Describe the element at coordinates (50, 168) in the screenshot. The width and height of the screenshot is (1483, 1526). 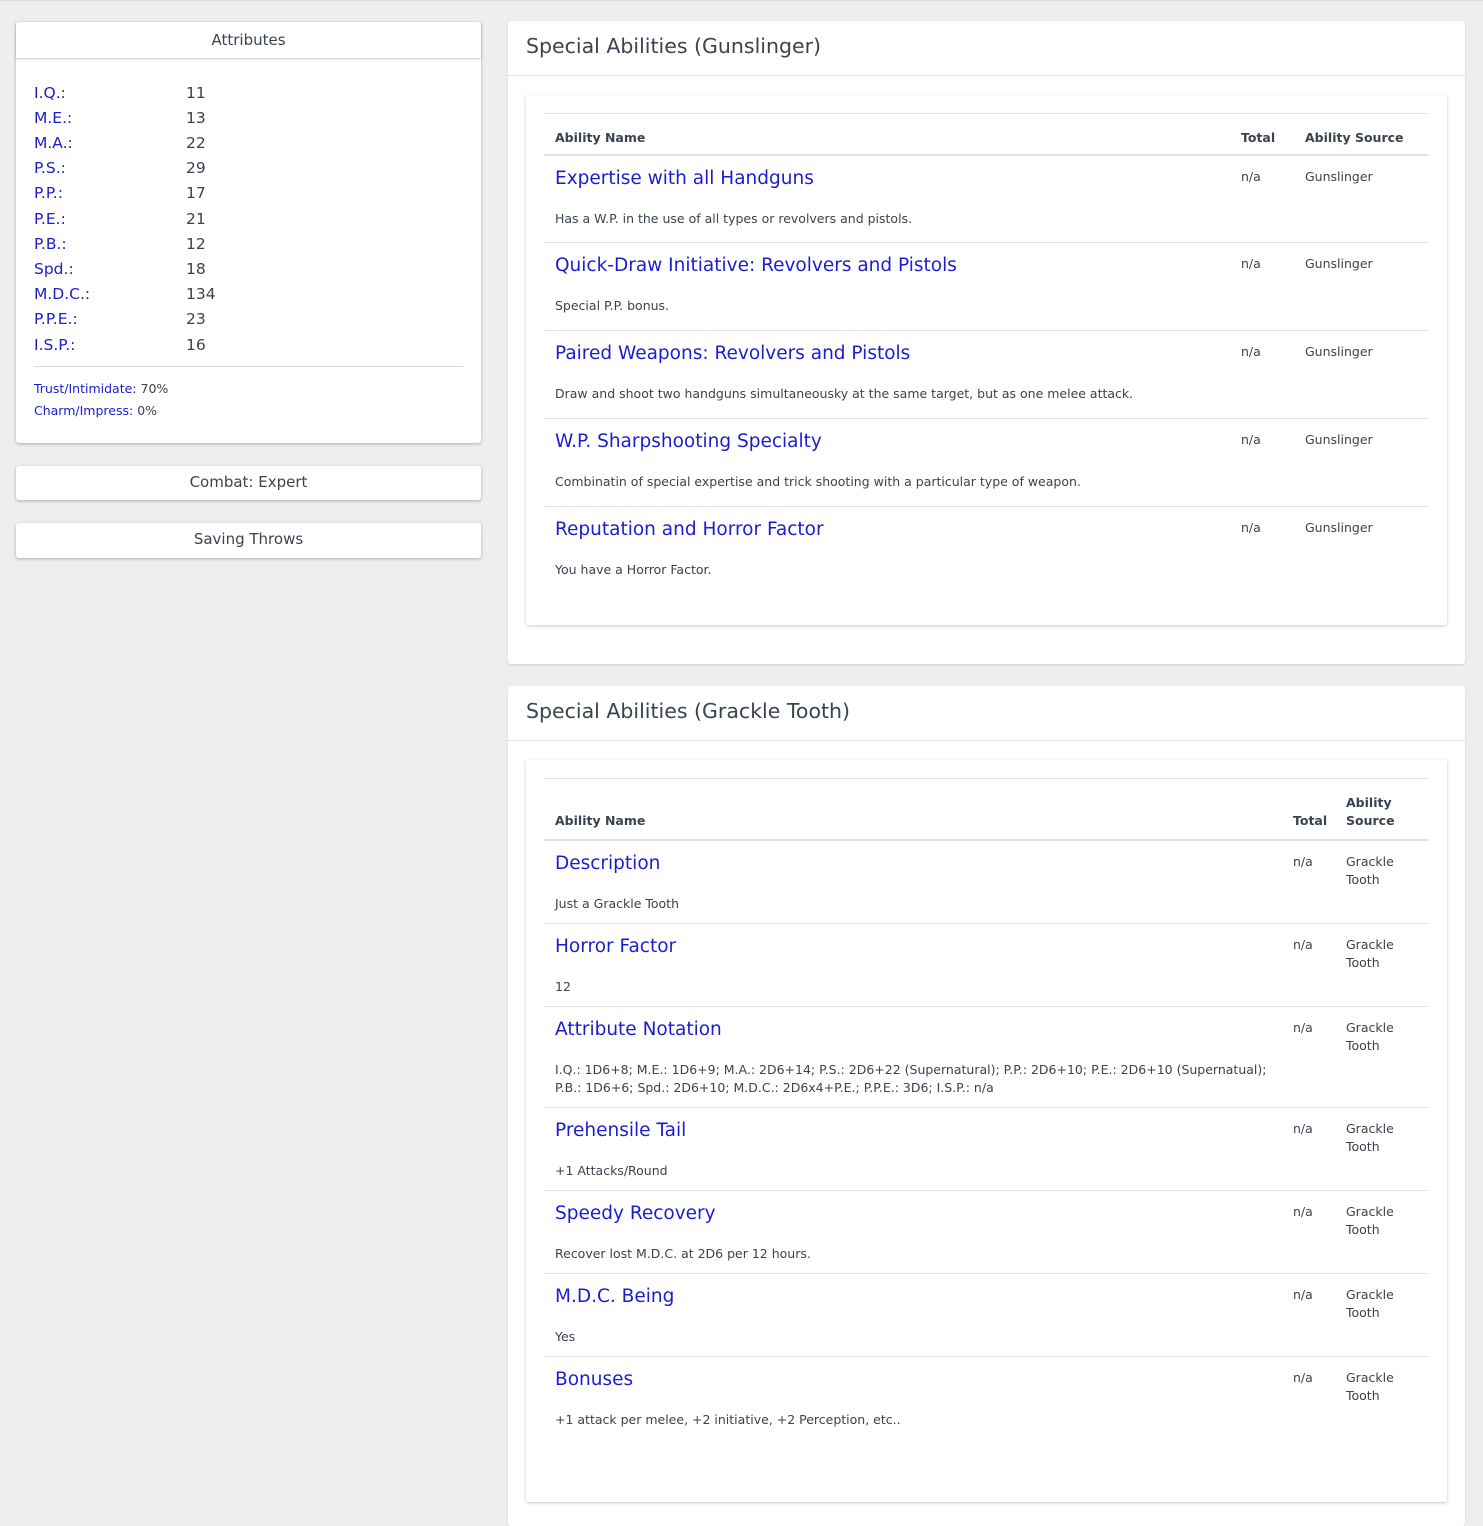
I see `attr-label: P.S.:` at that location.